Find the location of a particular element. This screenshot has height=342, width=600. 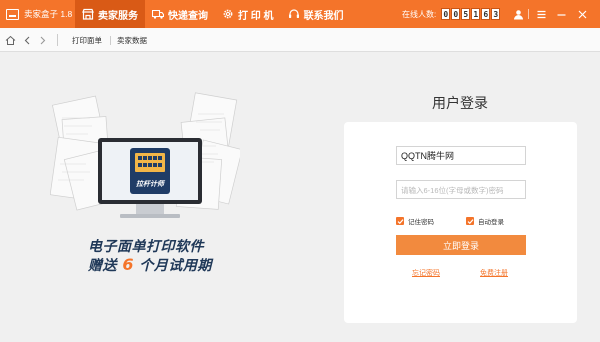

user-icon is located at coordinates (518, 14).